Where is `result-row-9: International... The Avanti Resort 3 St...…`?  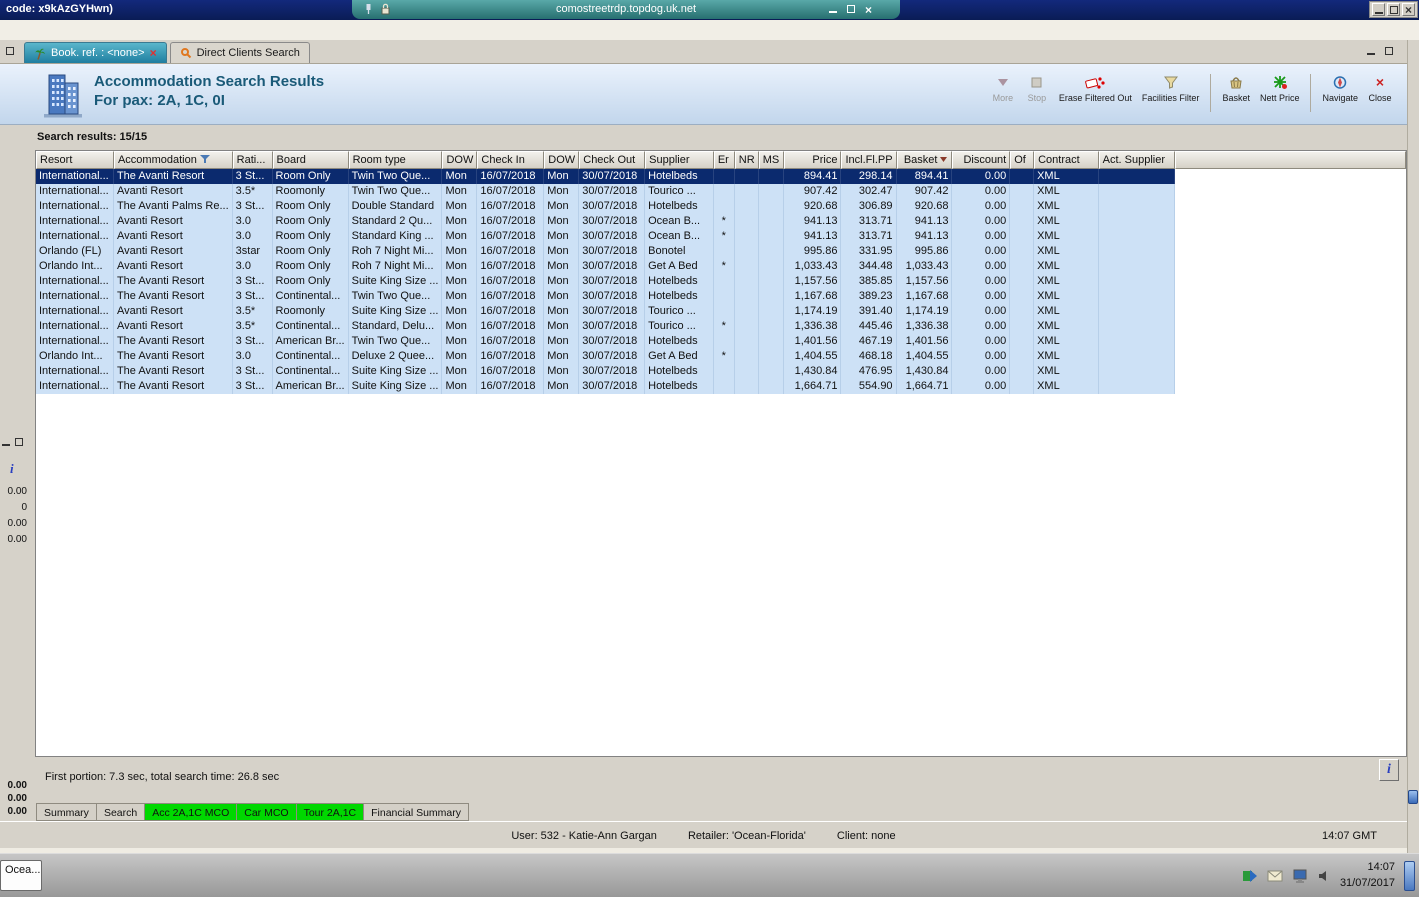
result-row-9: International... The Avanti Resort 3 St...… is located at coordinates (721, 296).